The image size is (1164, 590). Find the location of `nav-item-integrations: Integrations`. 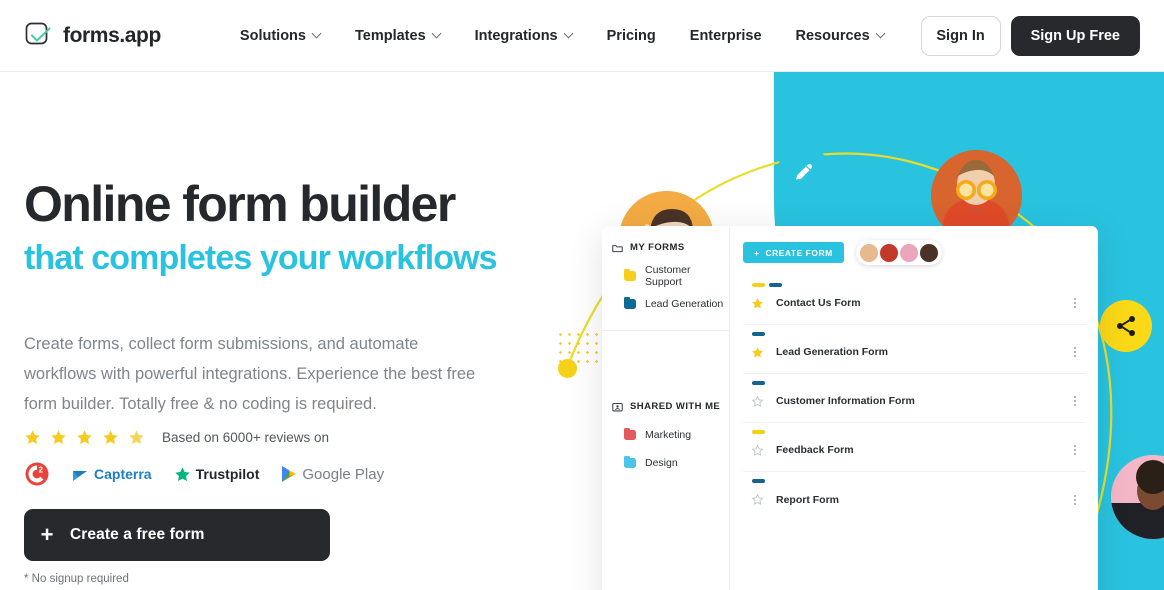

nav-item-integrations: Integrations is located at coordinates (524, 36).